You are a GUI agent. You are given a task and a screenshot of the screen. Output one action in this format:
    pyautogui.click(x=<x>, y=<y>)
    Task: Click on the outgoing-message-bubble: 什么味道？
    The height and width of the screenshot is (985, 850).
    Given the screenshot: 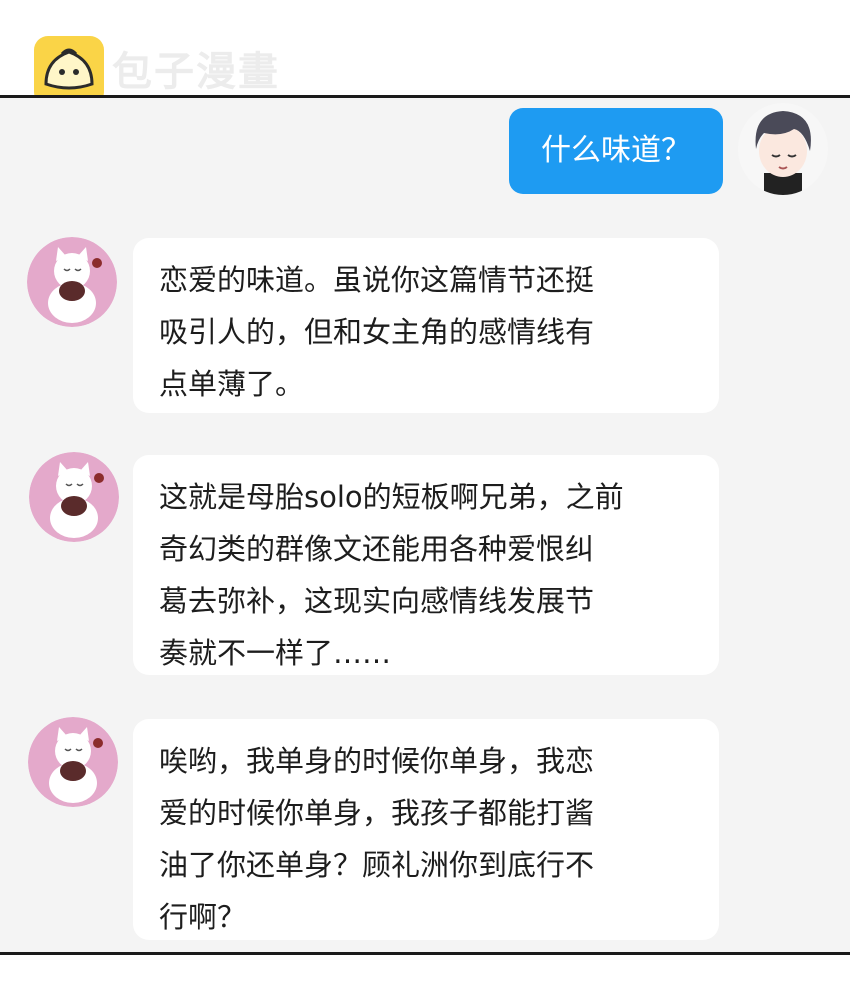 What is the action you would take?
    pyautogui.click(x=616, y=151)
    